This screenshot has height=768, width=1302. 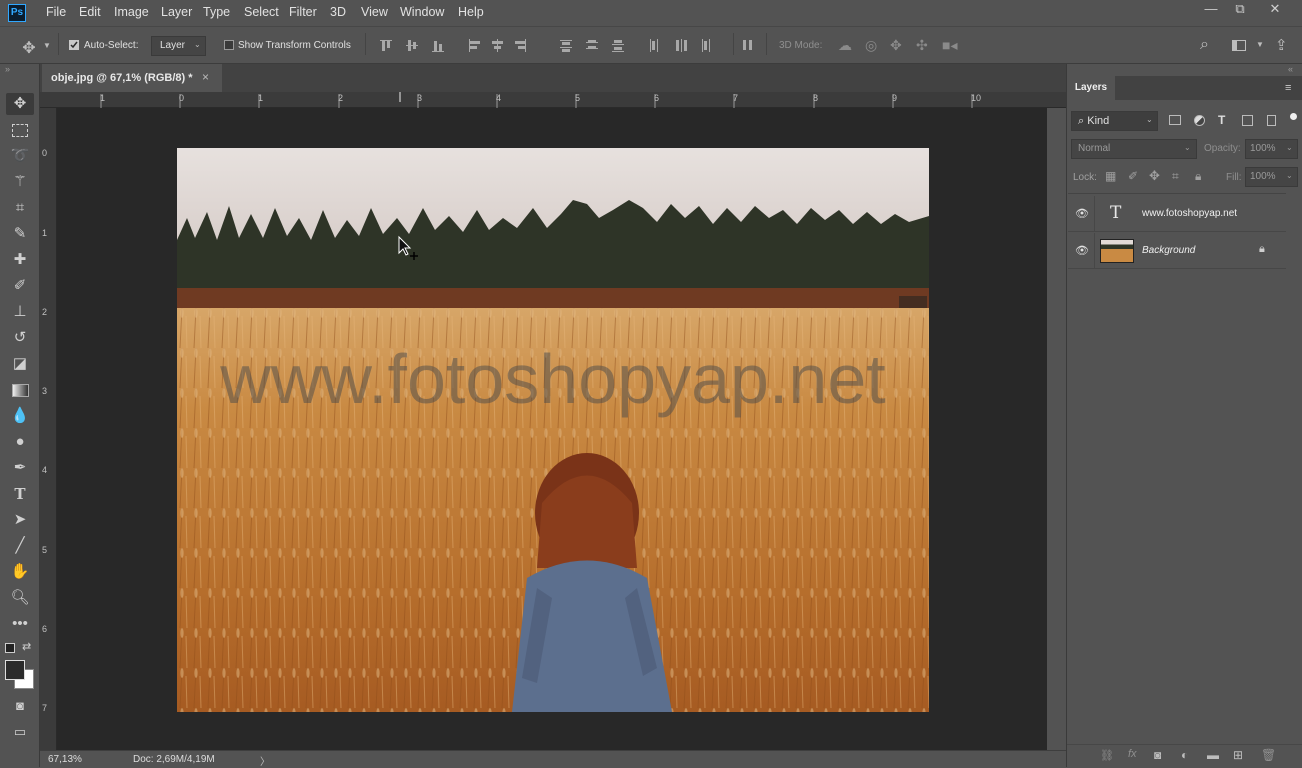 What do you see at coordinates (1293, 116) in the screenshot?
I see `filter-toggle-icon` at bounding box center [1293, 116].